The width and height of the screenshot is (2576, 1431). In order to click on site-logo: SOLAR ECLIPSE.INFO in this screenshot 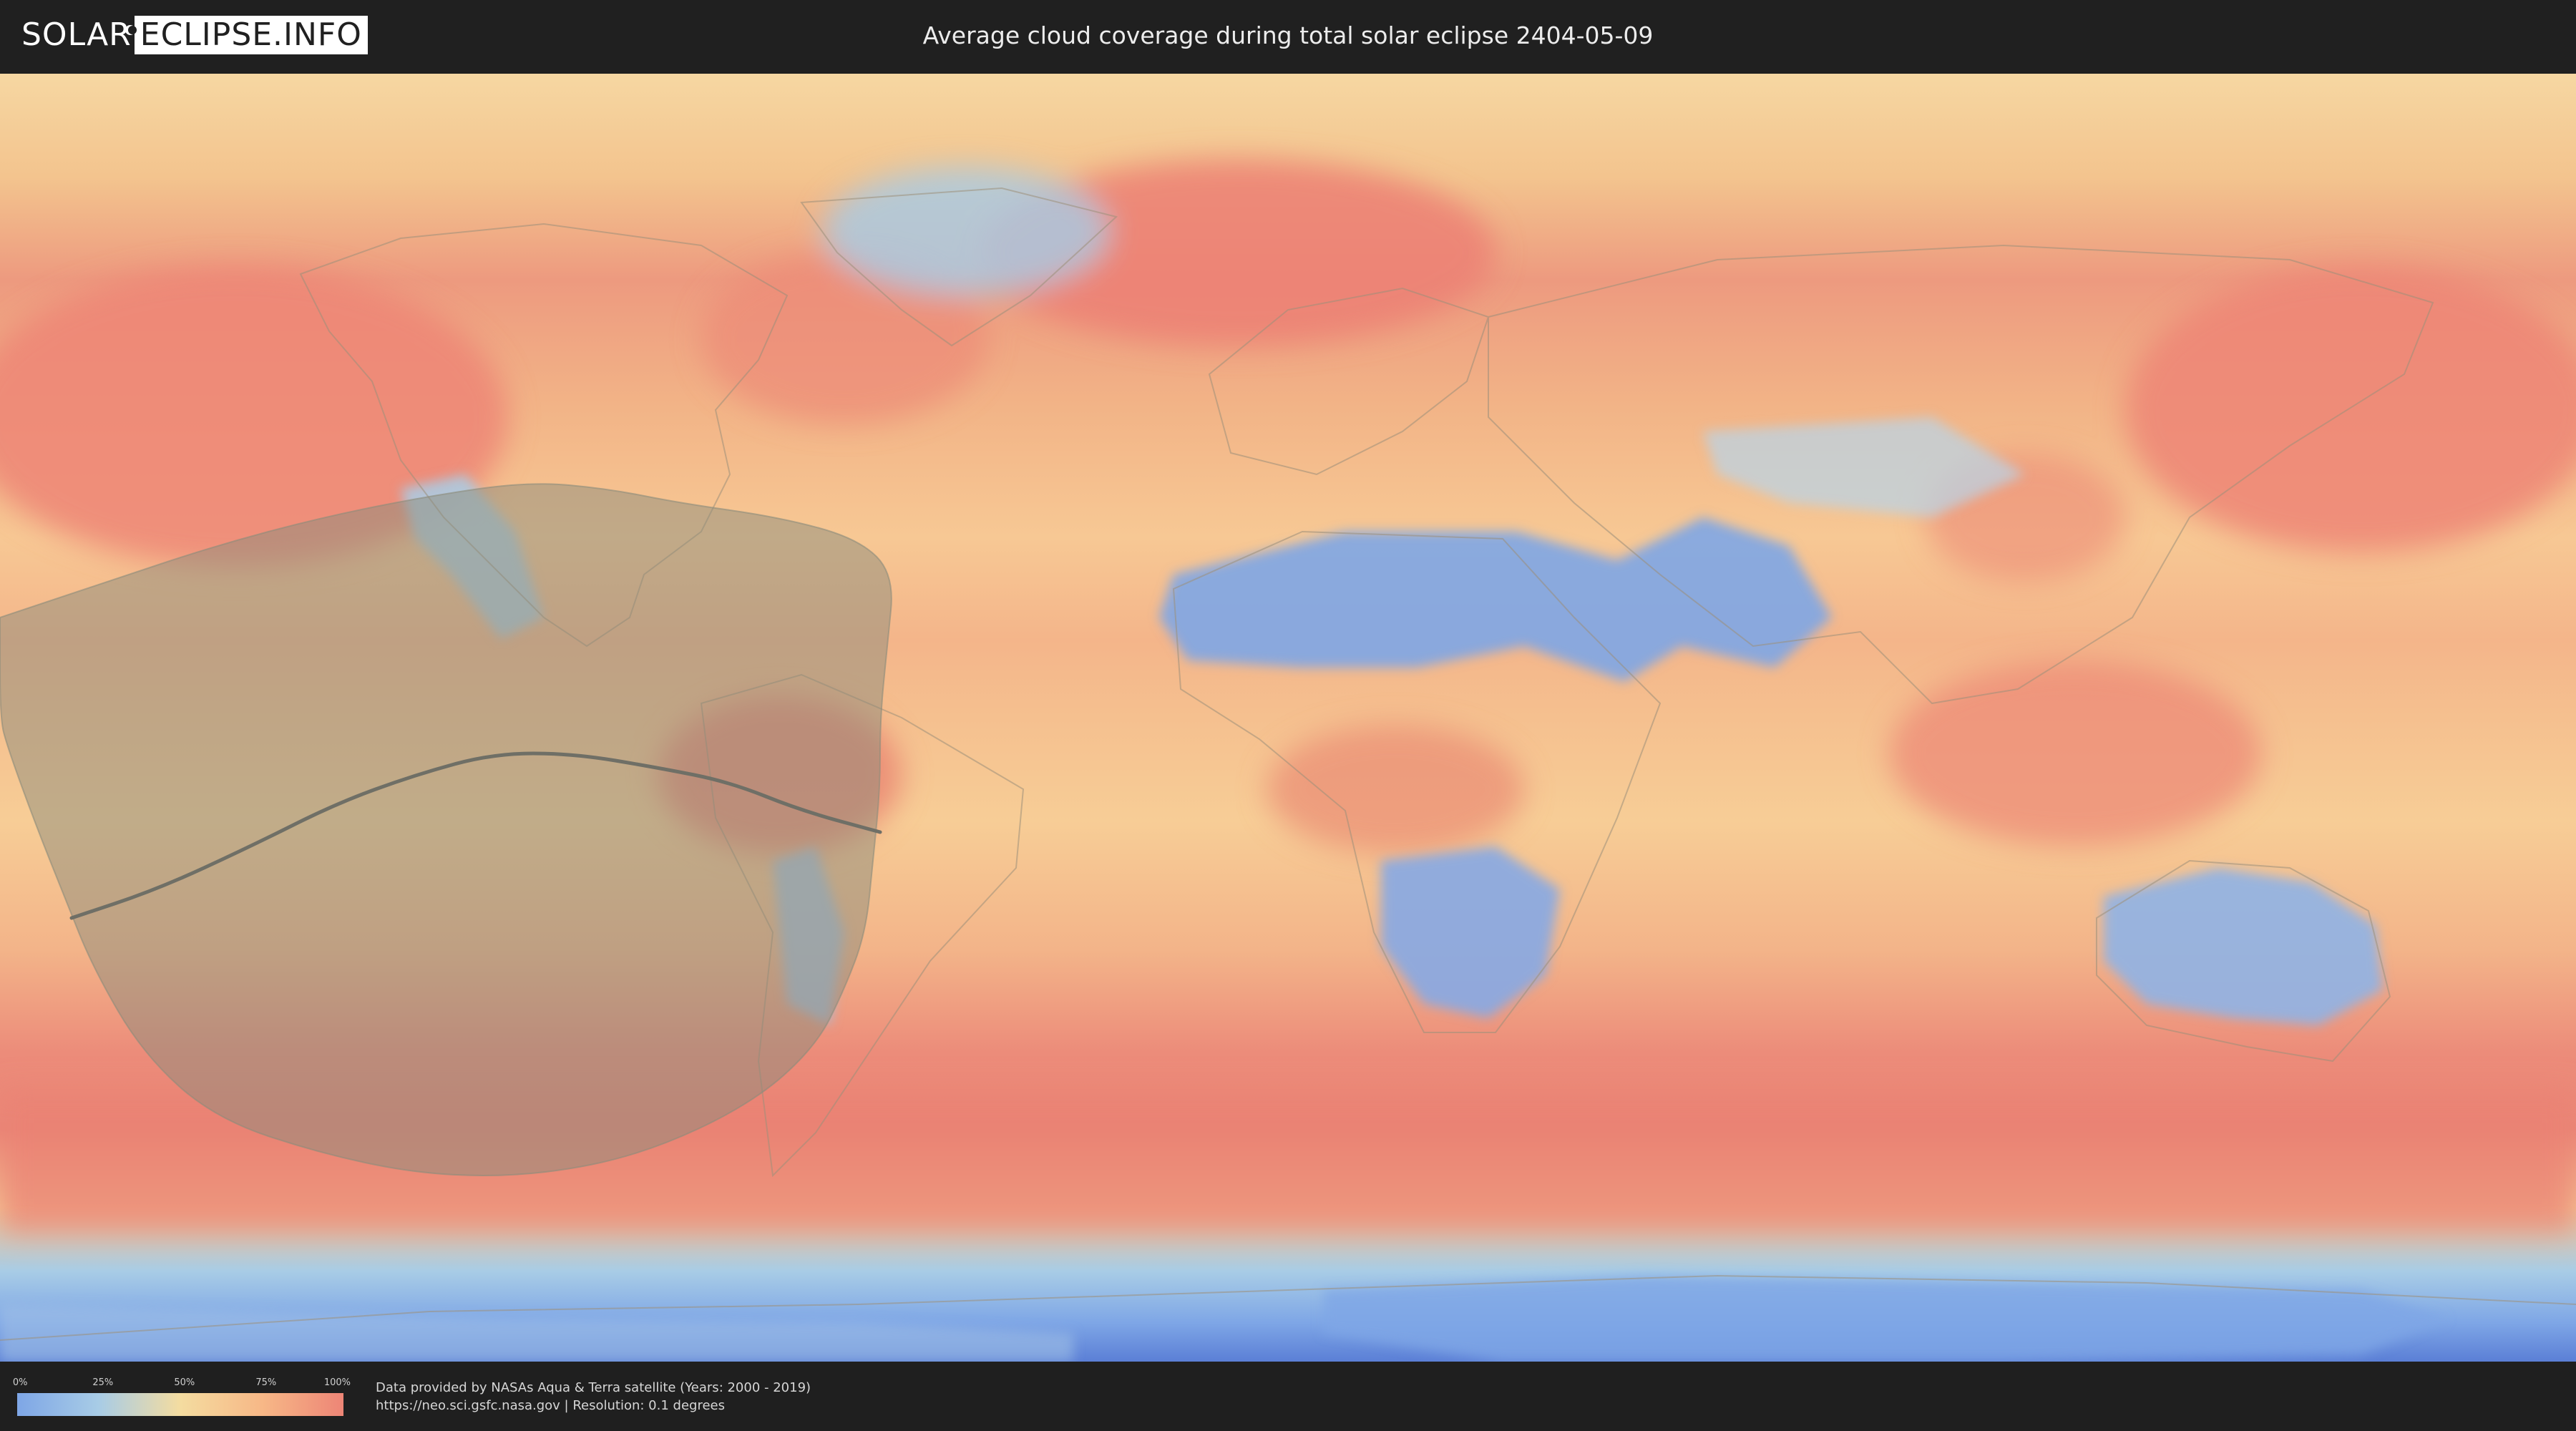, I will do `click(194, 35)`.